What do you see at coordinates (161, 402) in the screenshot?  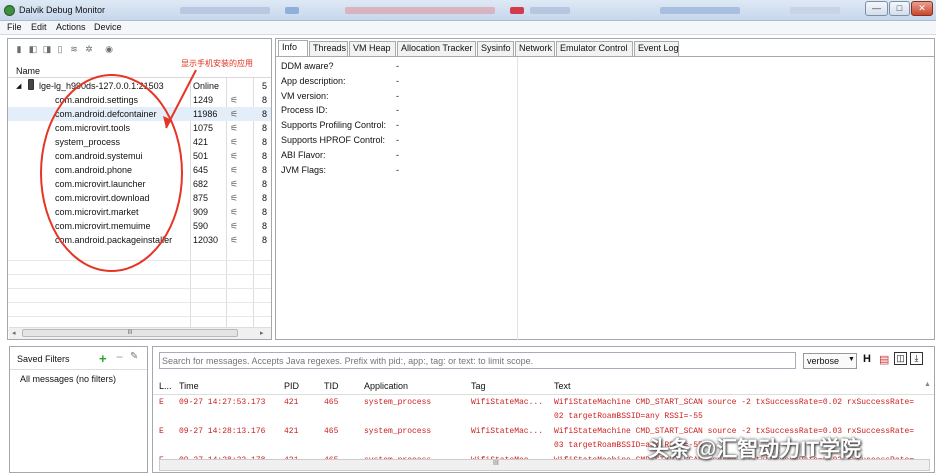 I see `log-level: E` at bounding box center [161, 402].